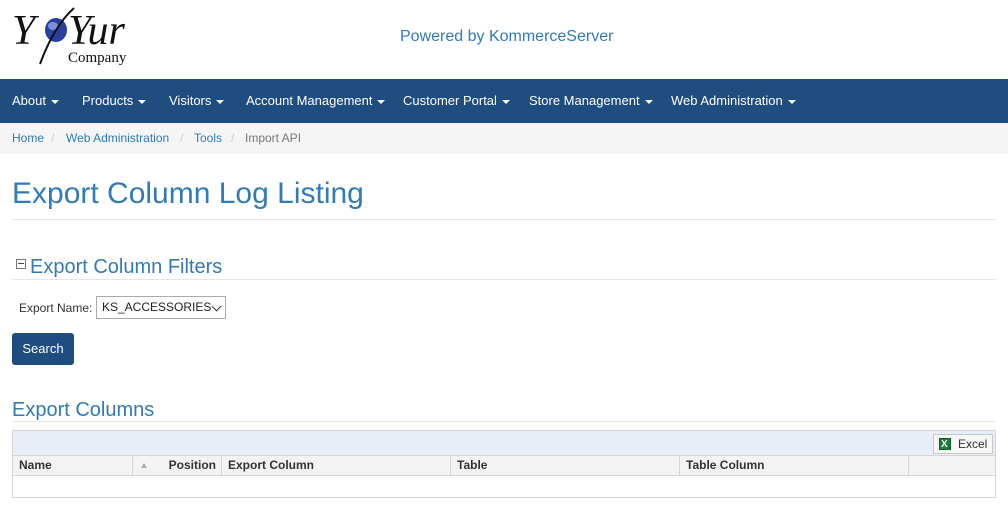  I want to click on filters-divider, so click(504, 279).